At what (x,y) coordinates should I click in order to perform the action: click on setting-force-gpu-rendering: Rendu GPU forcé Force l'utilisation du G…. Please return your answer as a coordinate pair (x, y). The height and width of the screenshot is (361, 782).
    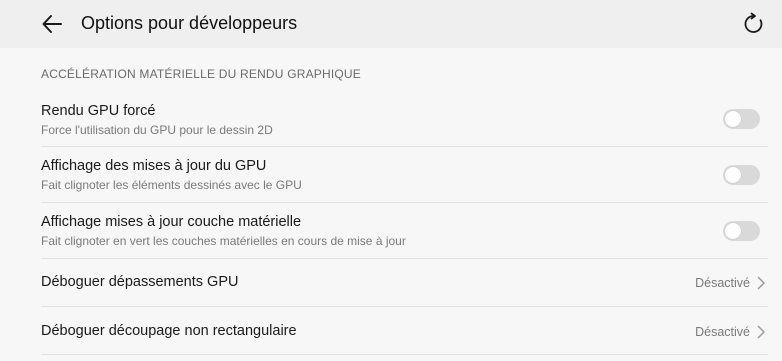
    Looking at the image, I should click on (391, 121).